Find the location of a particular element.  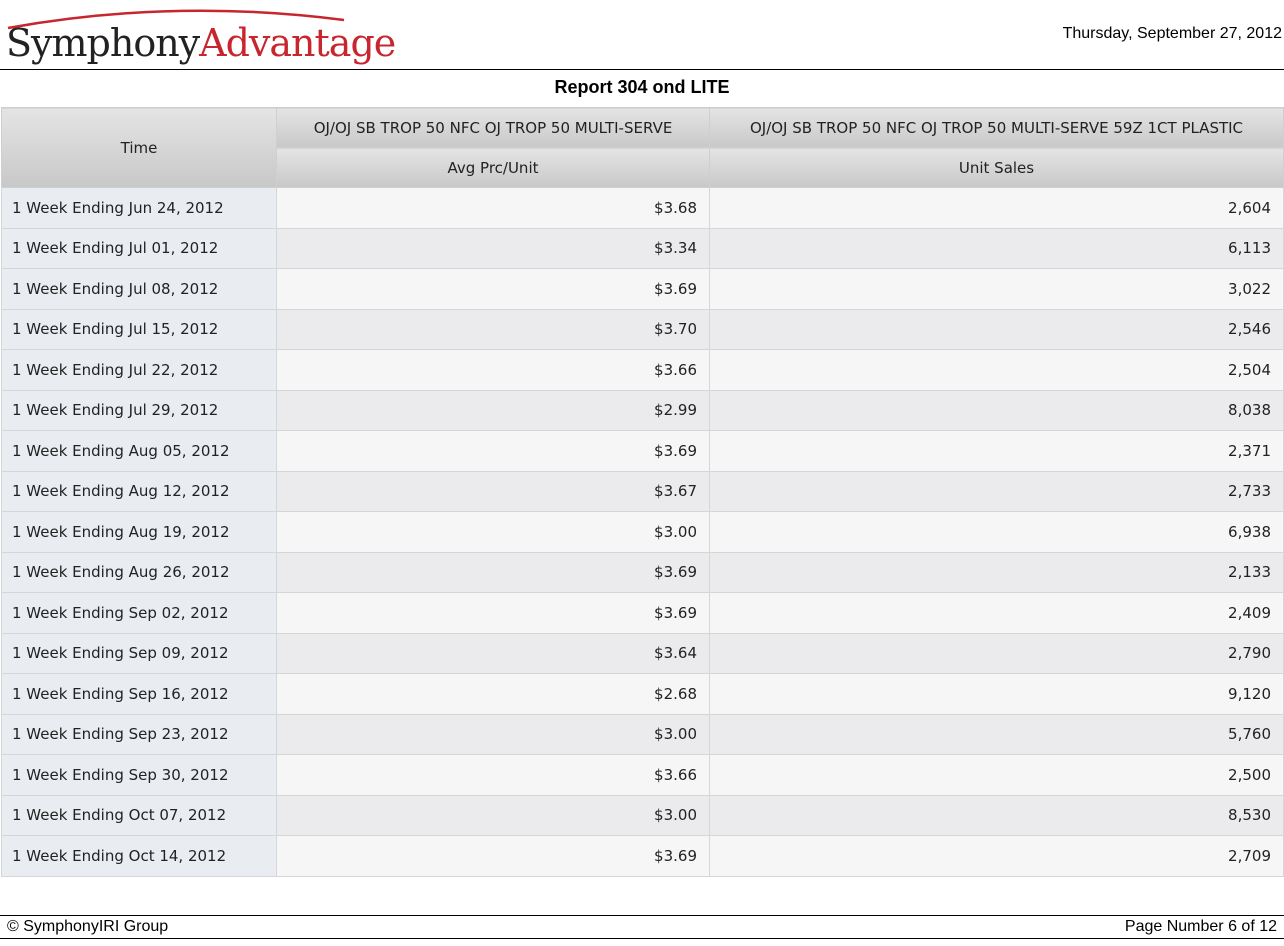

time-column-header: Time is located at coordinates (139, 147).